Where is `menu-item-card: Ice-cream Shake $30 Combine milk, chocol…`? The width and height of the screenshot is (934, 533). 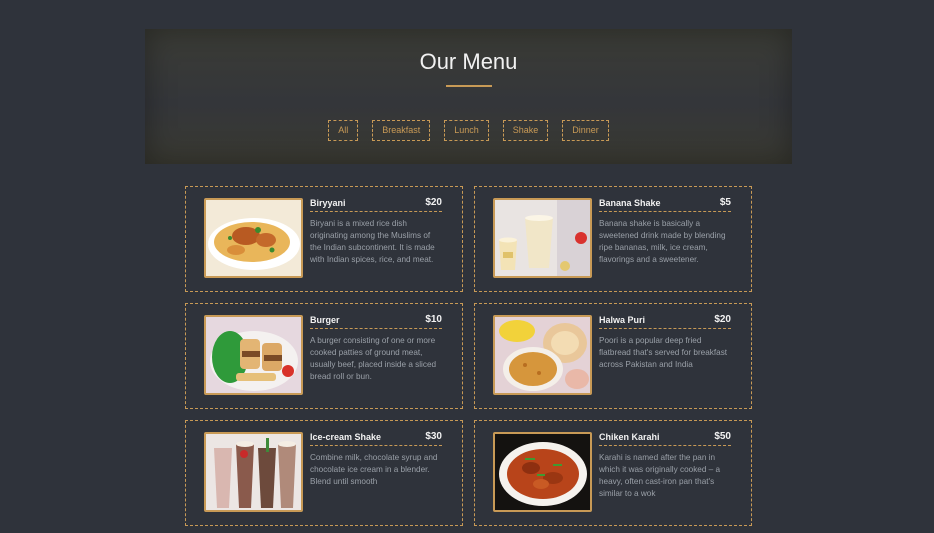 menu-item-card: Ice-cream Shake $30 Combine milk, chocol… is located at coordinates (324, 473).